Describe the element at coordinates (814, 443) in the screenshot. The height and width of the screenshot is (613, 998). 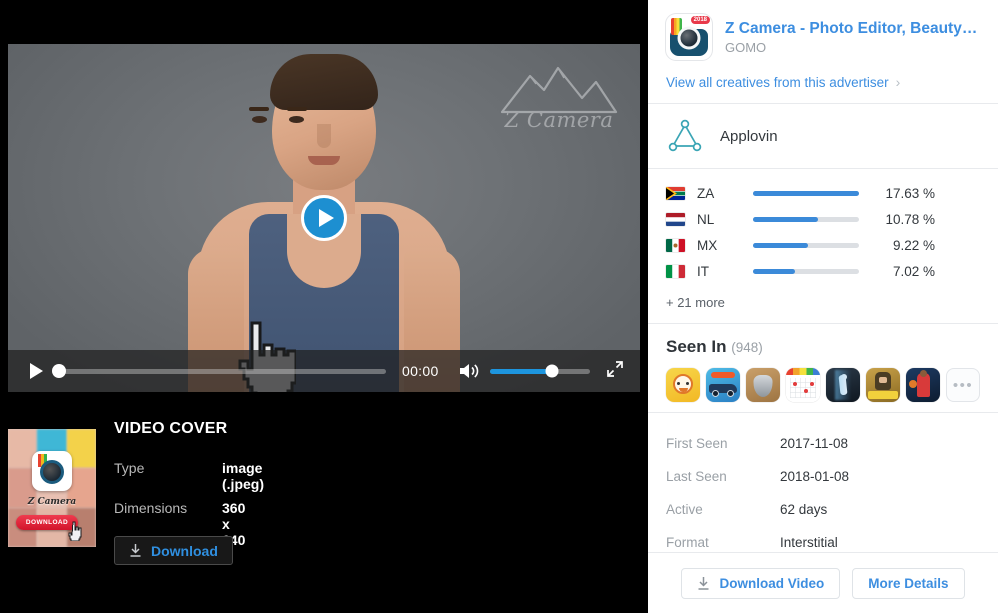
I see `detail-value: 2017-11-08` at that location.